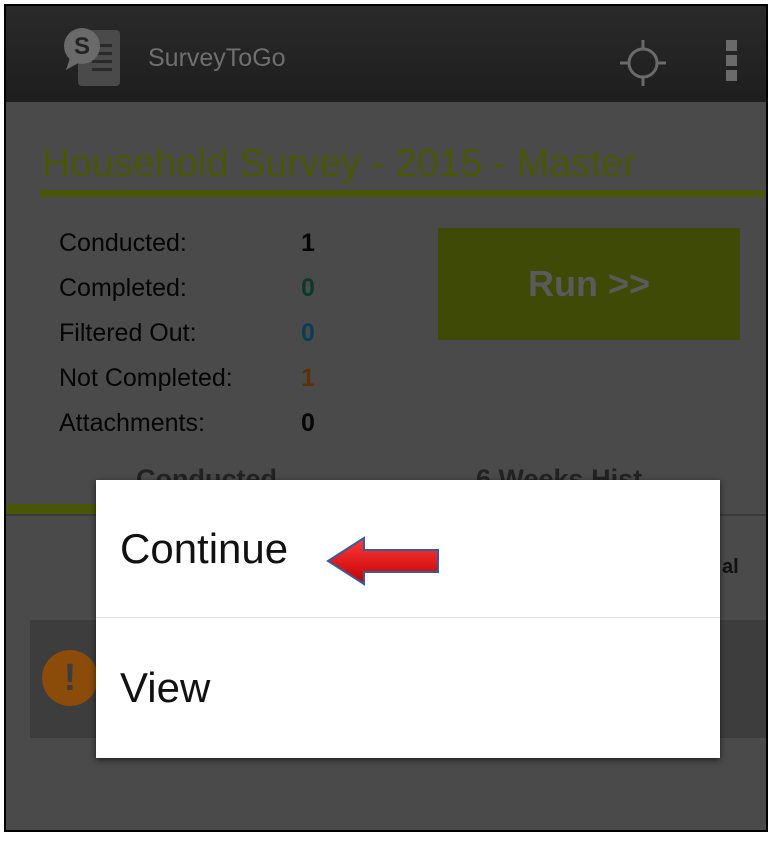 This screenshot has width=770, height=857. What do you see at coordinates (589, 284) in the screenshot?
I see `run-button: Run >>` at bounding box center [589, 284].